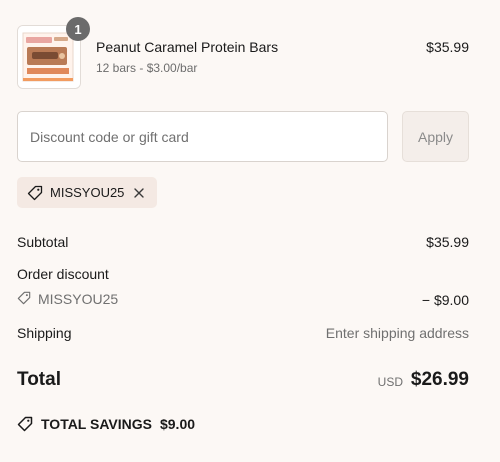 This screenshot has width=500, height=462. I want to click on subtotal-label: Subtotal, so click(43, 242).